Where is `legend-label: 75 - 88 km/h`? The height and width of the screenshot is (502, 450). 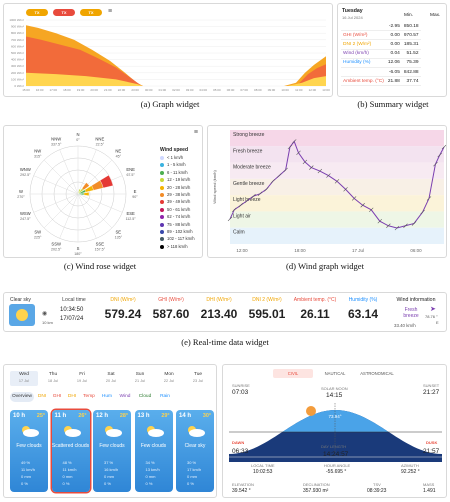 legend-label: 75 - 88 km/h is located at coordinates (178, 224).